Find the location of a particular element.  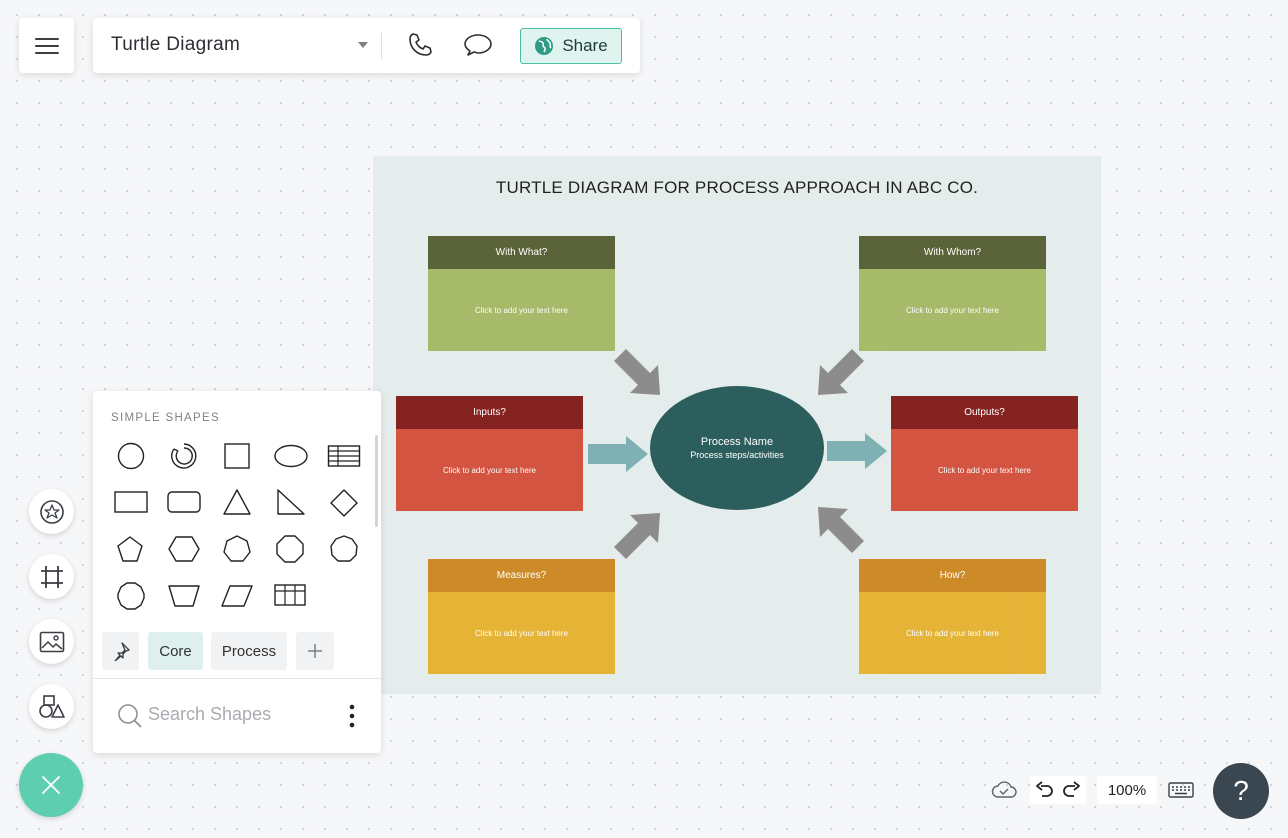

arrow-bottom-left is located at coordinates (640, 533).